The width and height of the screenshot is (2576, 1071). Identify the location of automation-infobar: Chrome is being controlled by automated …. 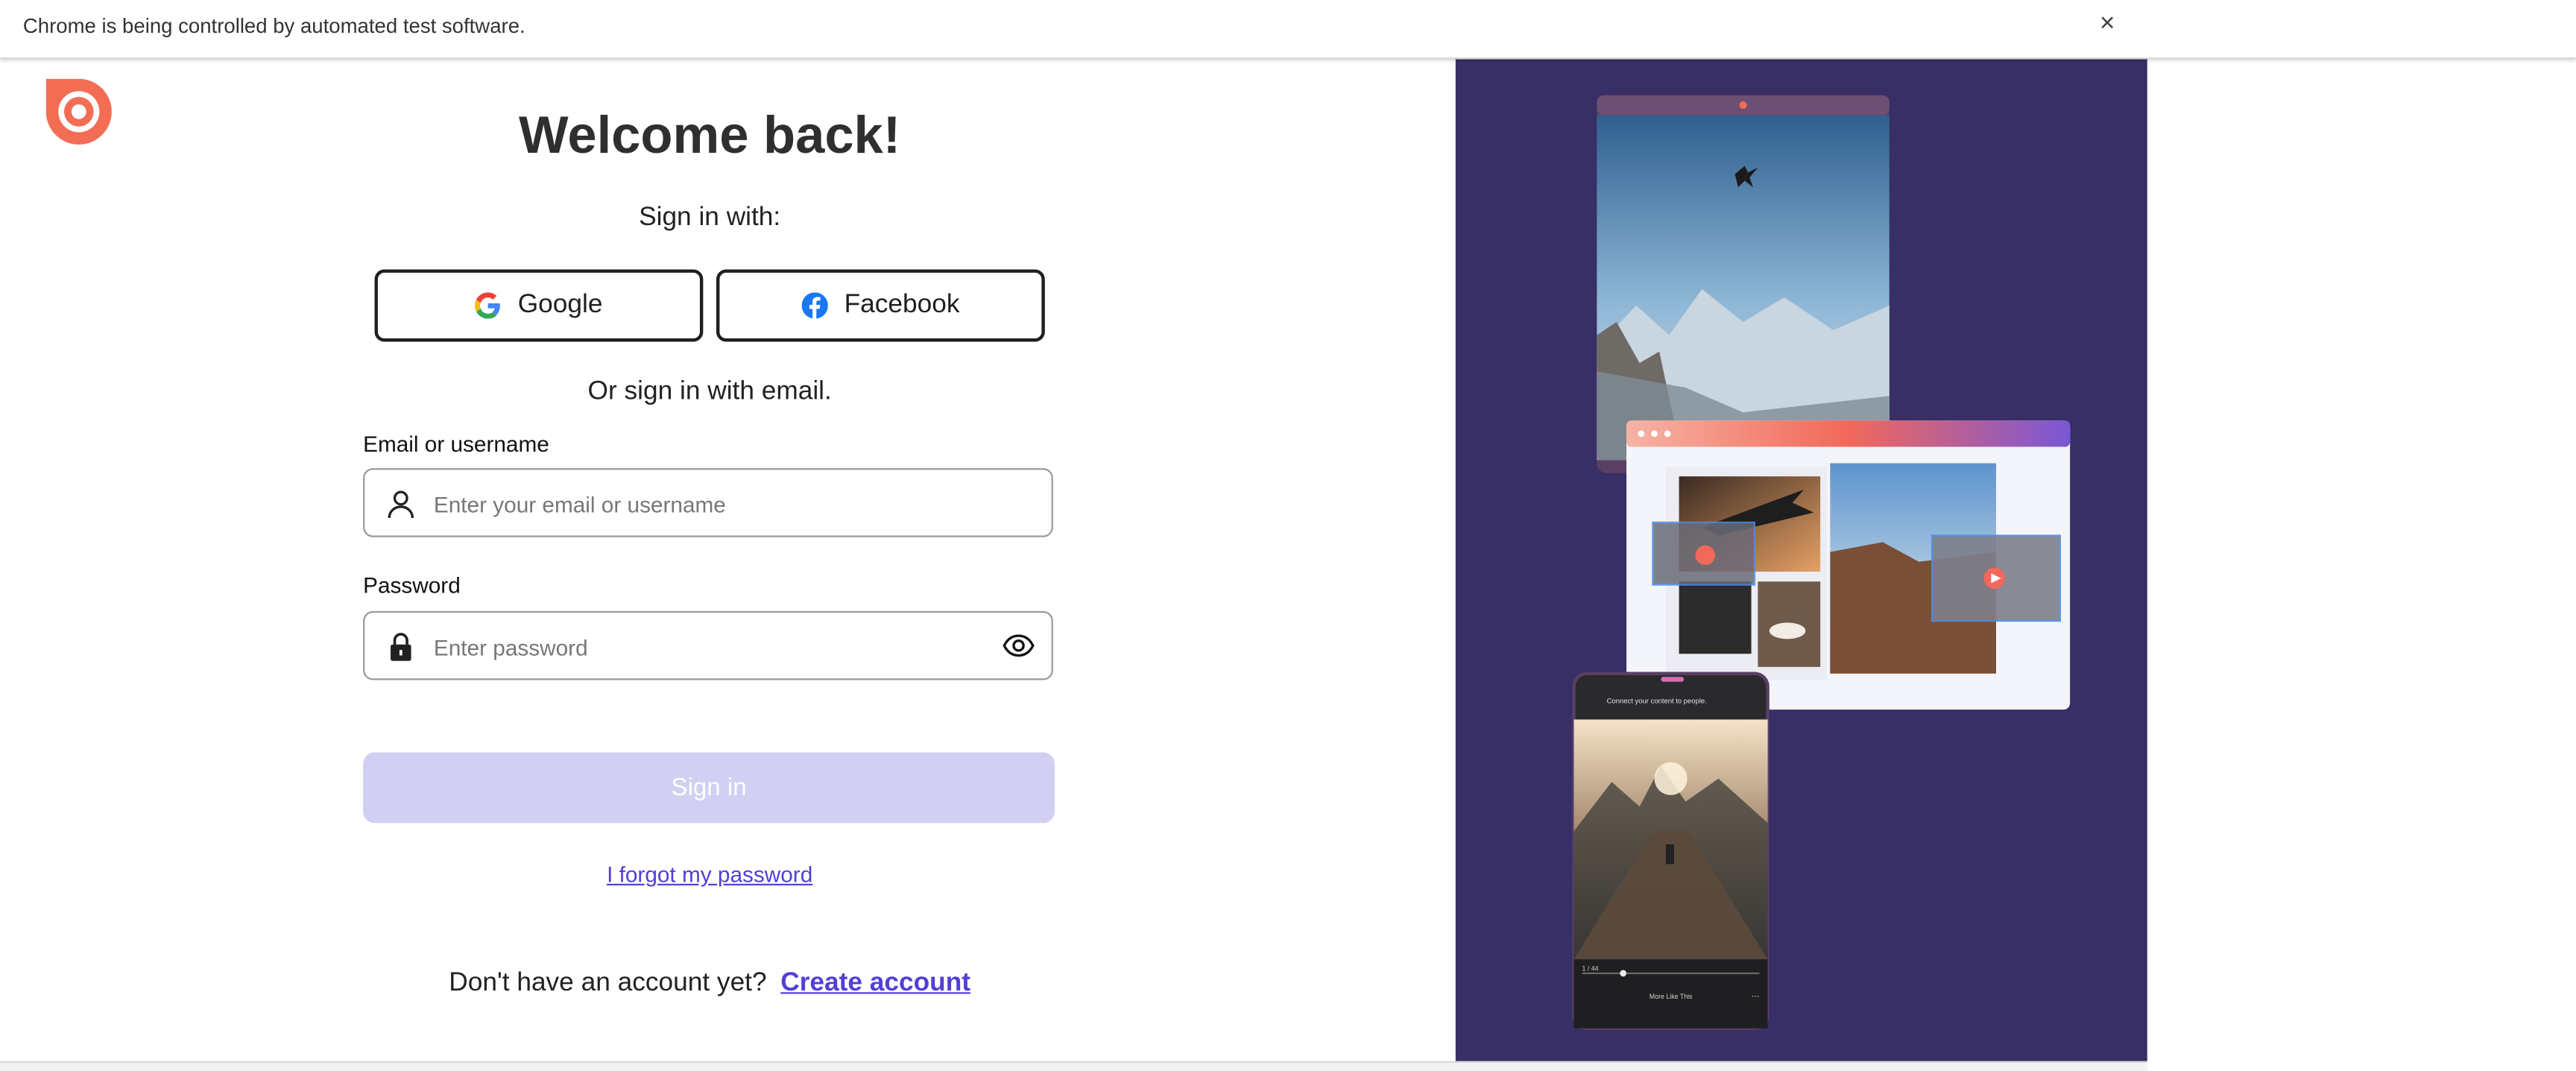
(1288, 30).